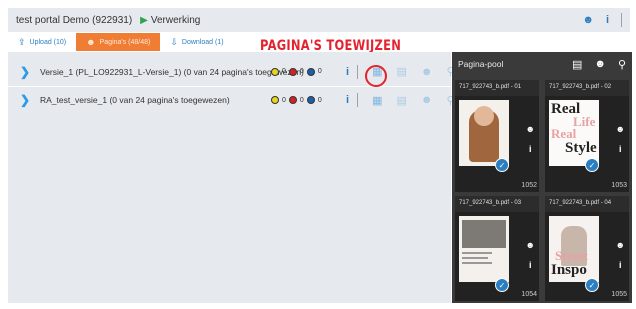 This screenshot has height=309, width=636. I want to click on search-icon: ⚲, so click(622, 64).